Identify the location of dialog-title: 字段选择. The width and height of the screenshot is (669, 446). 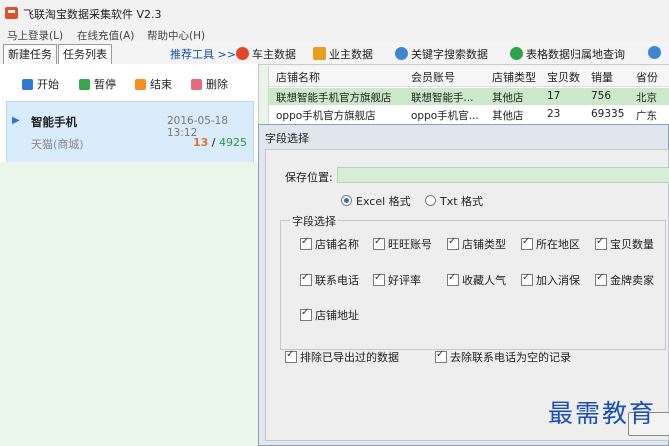
(287, 138).